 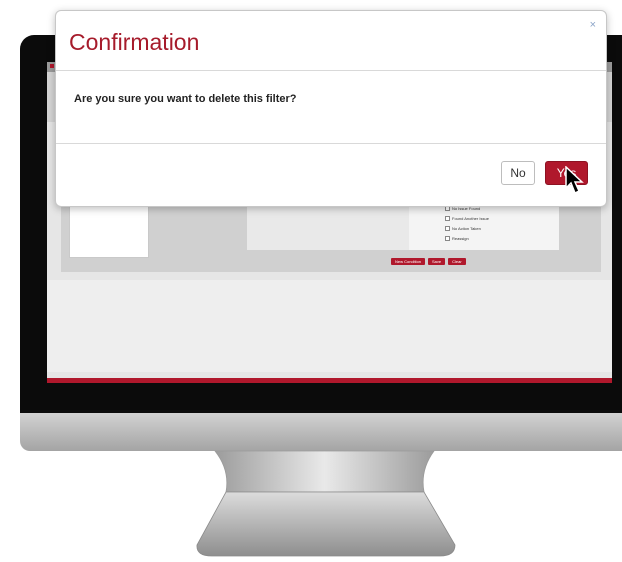 What do you see at coordinates (518, 173) in the screenshot?
I see `no-button: No` at bounding box center [518, 173].